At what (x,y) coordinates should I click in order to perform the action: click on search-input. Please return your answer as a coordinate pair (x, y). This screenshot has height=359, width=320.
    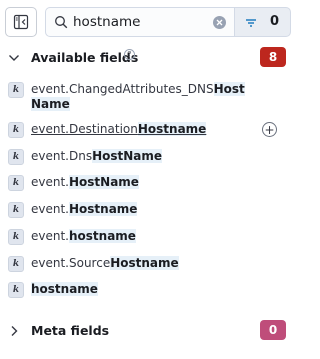
    Looking at the image, I should click on (138, 22).